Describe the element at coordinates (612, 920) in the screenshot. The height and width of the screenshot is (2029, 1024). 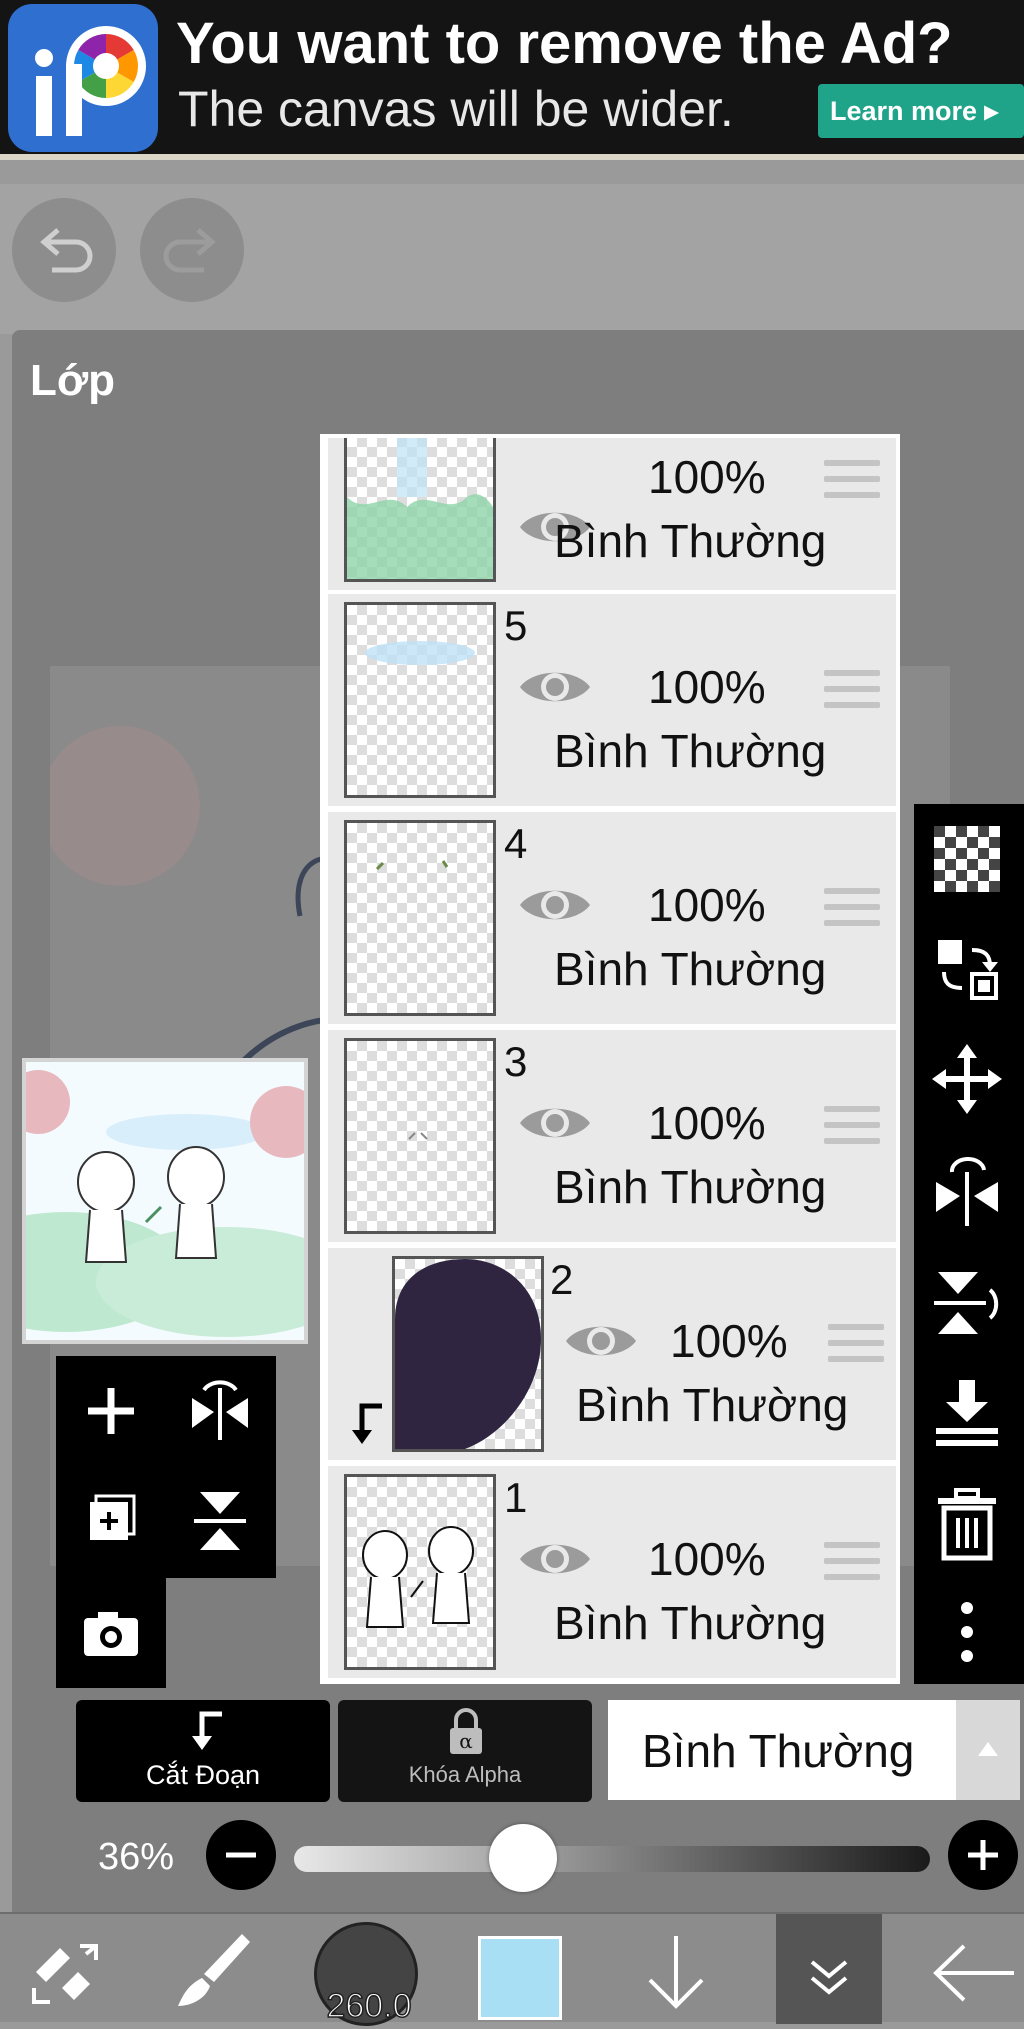
I see `layer-row: 4 100% Bình Thường` at that location.